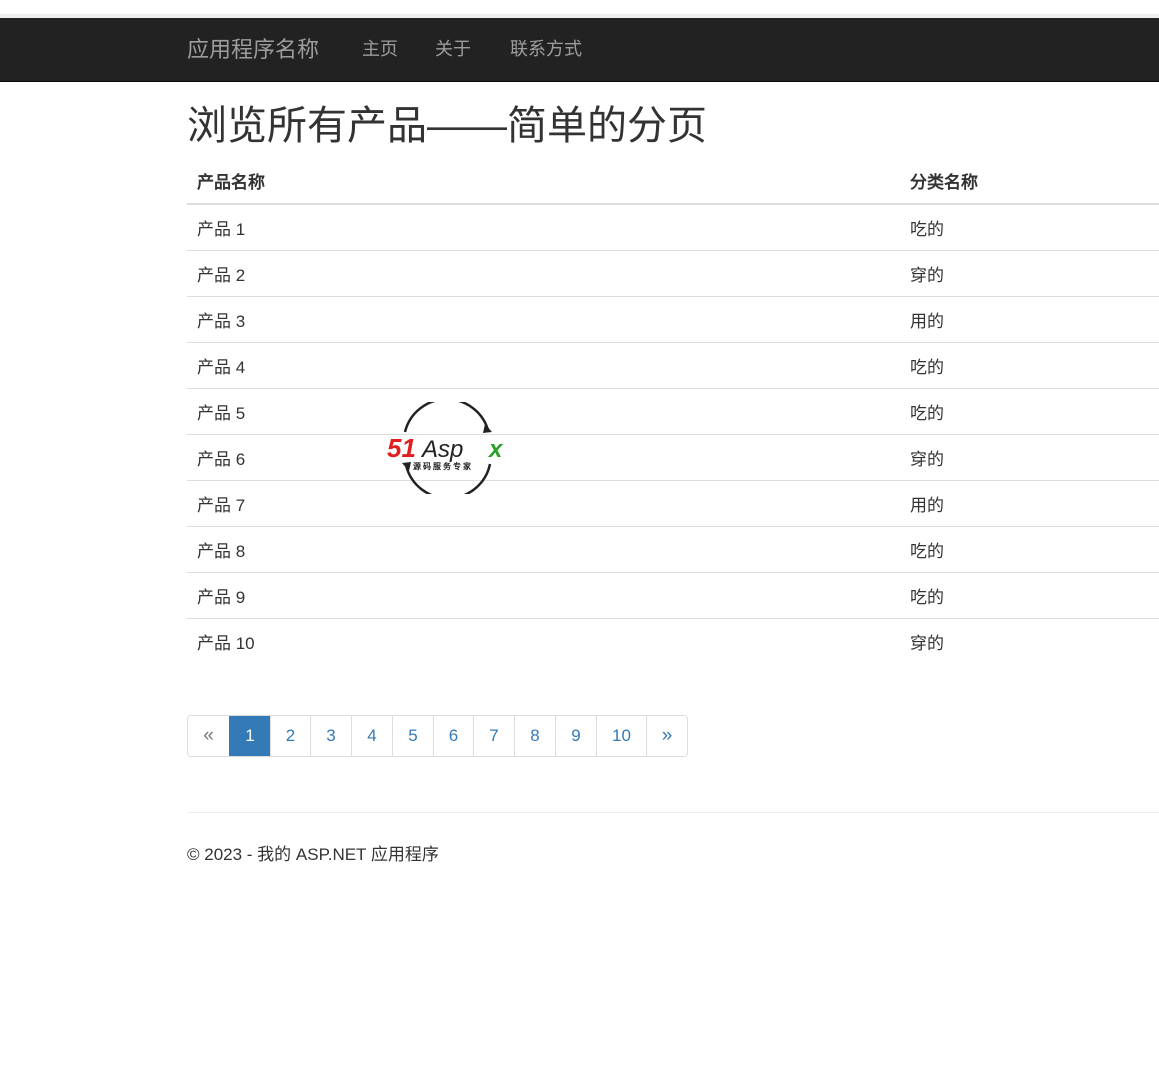 The image size is (1159, 1067). Describe the element at coordinates (447, 126) in the screenshot. I see `page-title: 浏览所有产品——简单的分页` at that location.